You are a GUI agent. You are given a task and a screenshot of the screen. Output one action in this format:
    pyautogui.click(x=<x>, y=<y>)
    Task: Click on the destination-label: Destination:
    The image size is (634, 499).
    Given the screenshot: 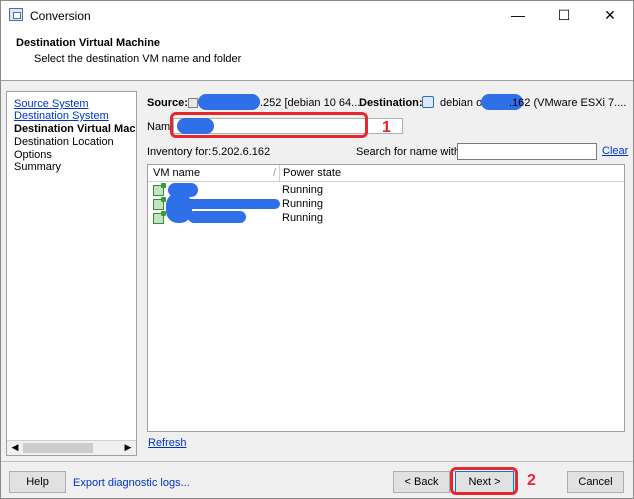 What is the action you would take?
    pyautogui.click(x=391, y=103)
    